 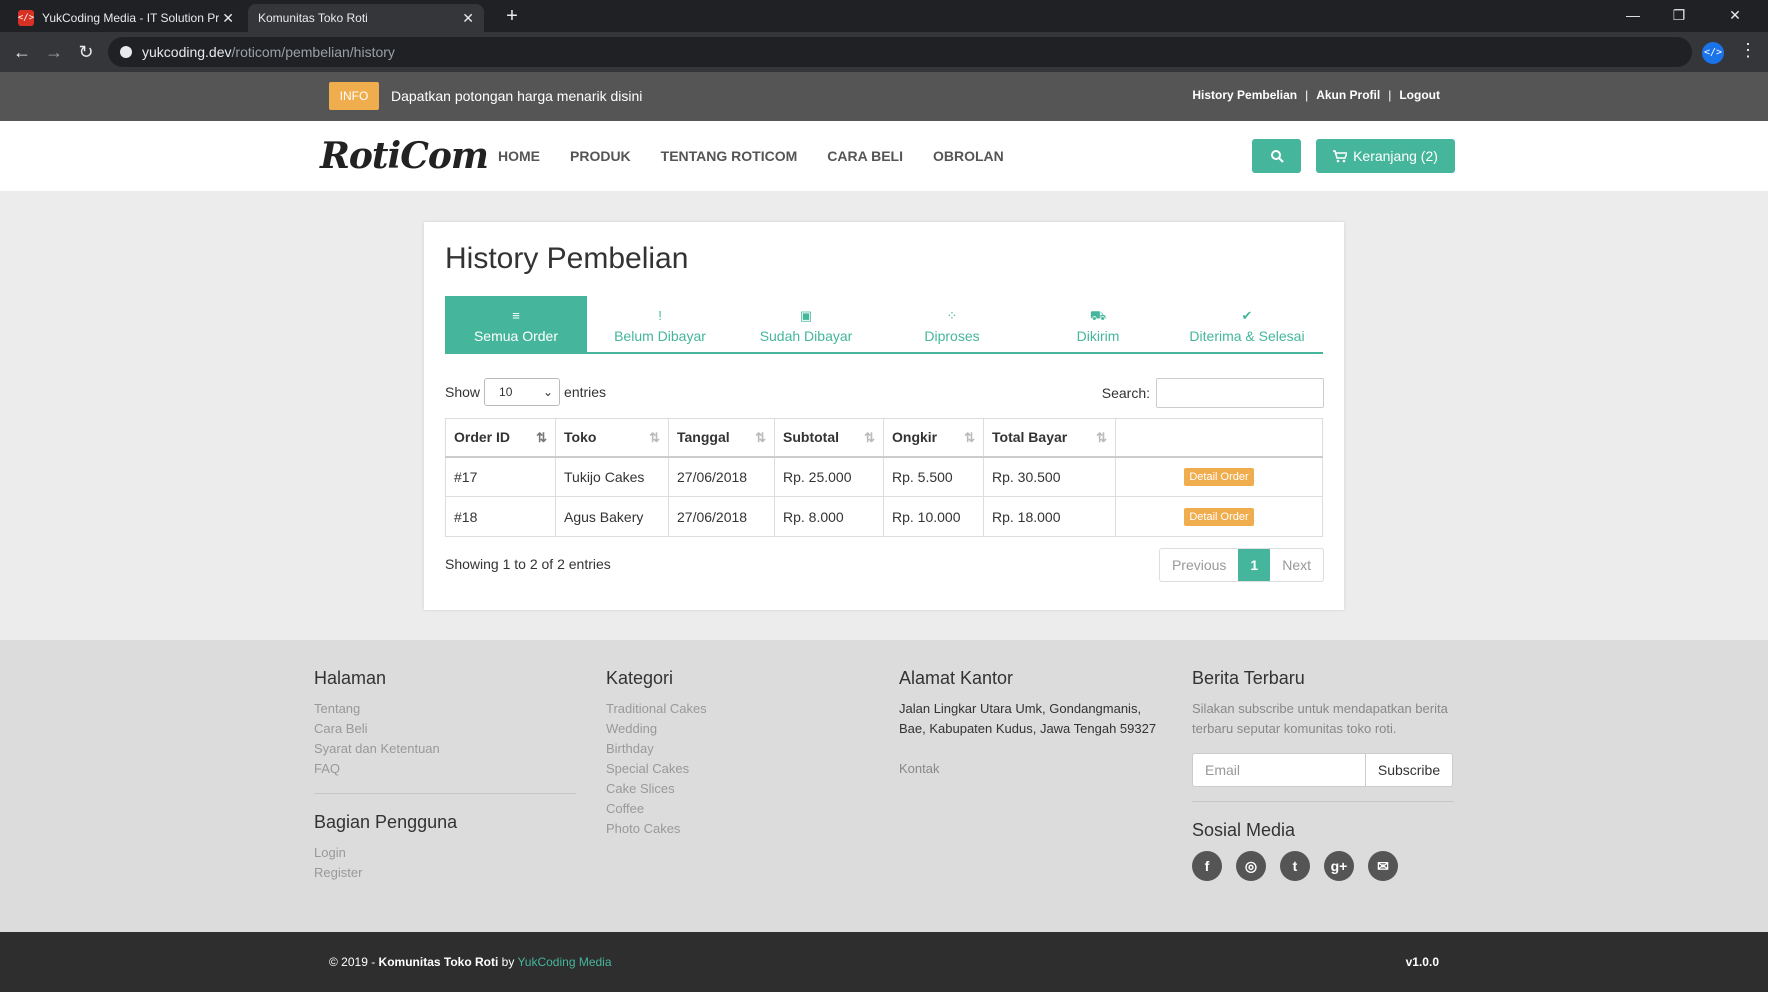 I want to click on money-icon: ▣, so click(x=806, y=315).